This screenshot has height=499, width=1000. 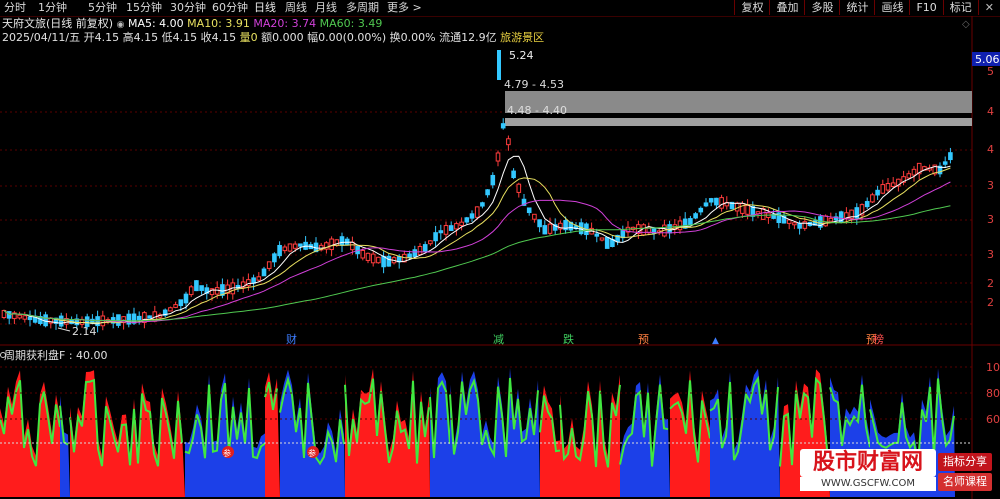 I want to click on brand-url: WWW.GSCFW.COM, so click(x=868, y=484).